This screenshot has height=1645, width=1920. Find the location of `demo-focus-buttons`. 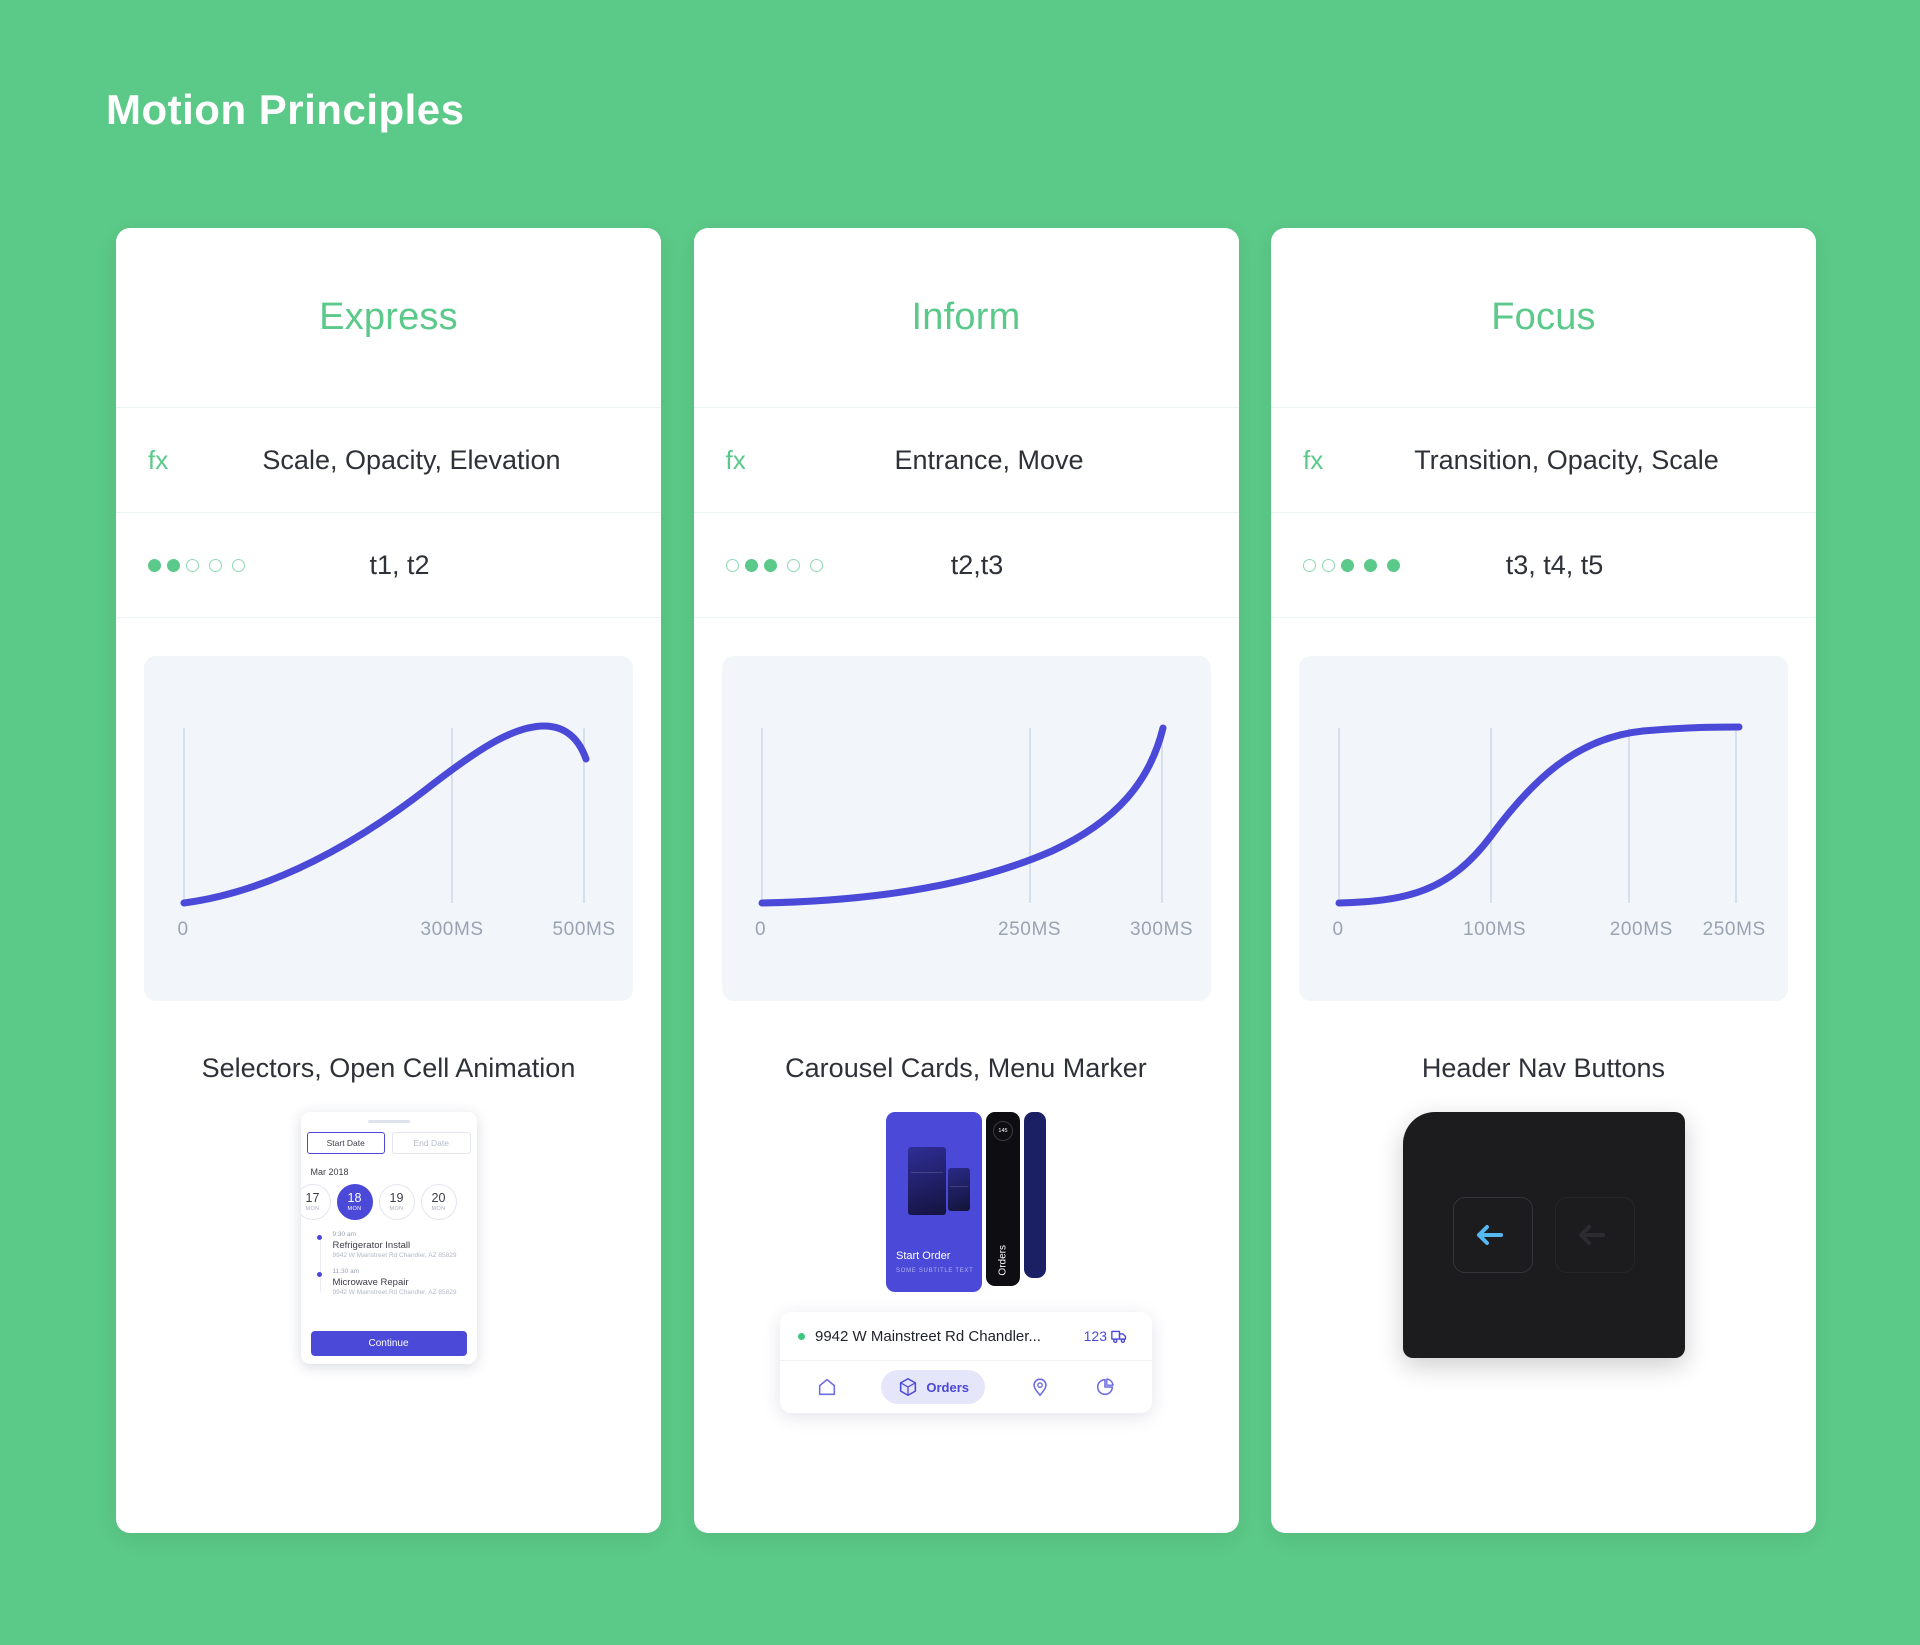

demo-focus-buttons is located at coordinates (1543, 1308).